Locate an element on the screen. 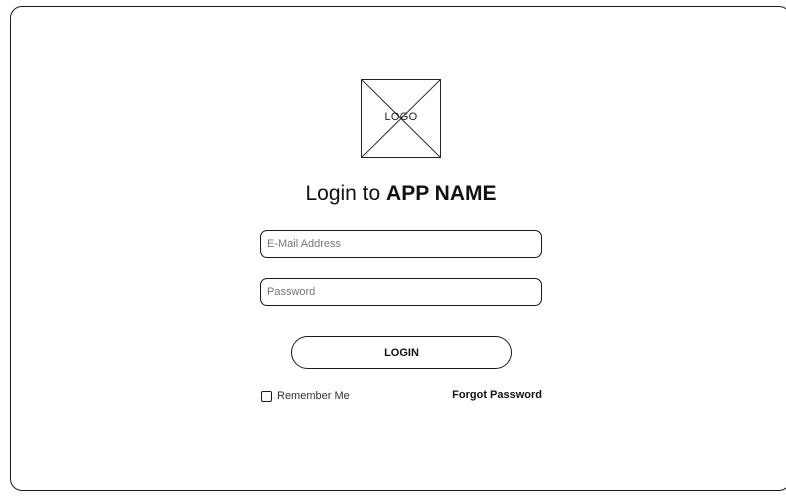 This screenshot has height=496, width=786. app-name: APP NAME is located at coordinates (441, 193).